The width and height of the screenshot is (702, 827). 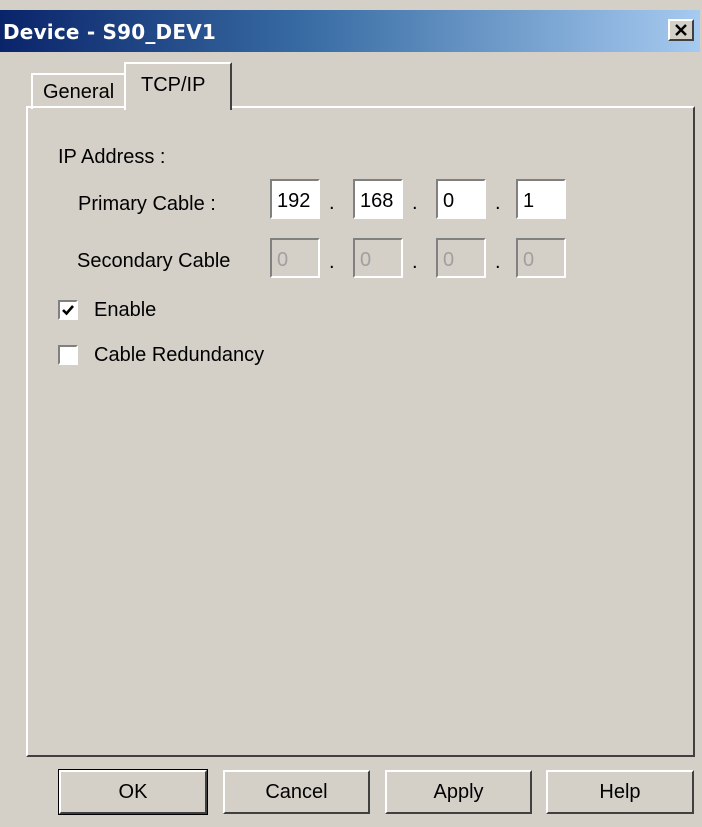 I want to click on close-button, so click(x=681, y=30).